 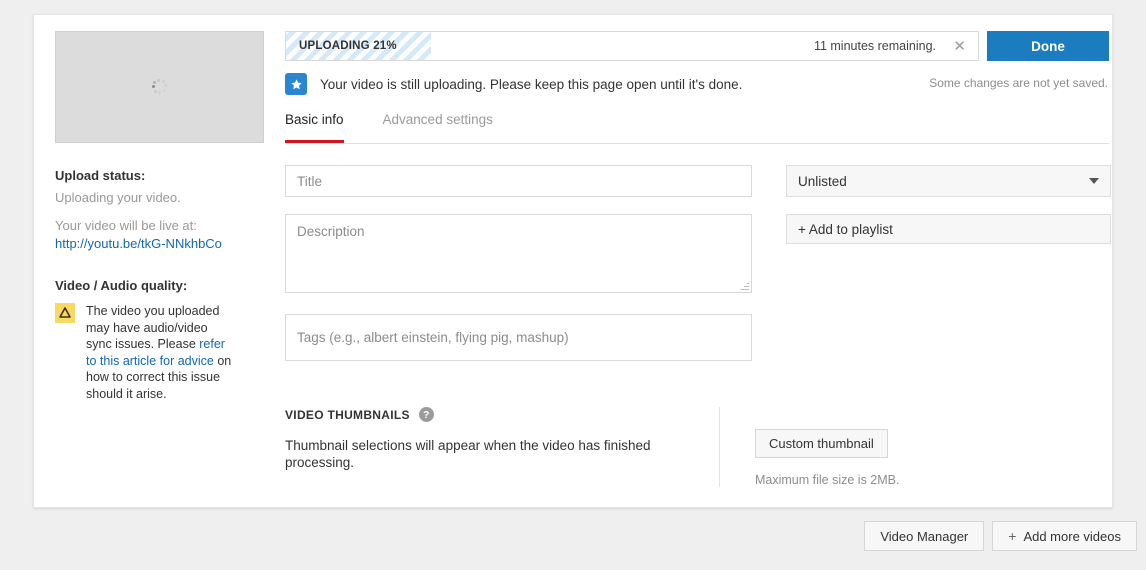 I want to click on cancel-upload-icon: ✕, so click(x=959, y=46).